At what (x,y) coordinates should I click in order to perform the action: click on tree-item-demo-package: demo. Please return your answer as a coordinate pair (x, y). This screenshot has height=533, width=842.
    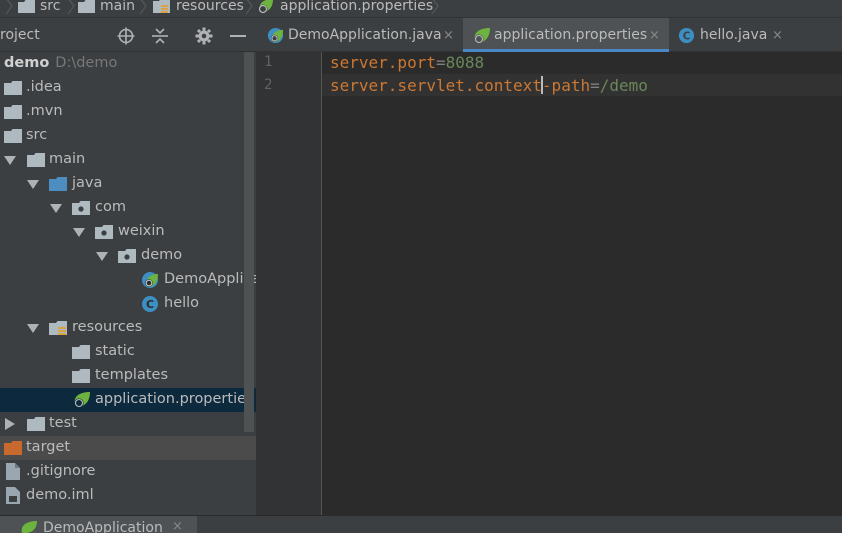
    Looking at the image, I should click on (128, 256).